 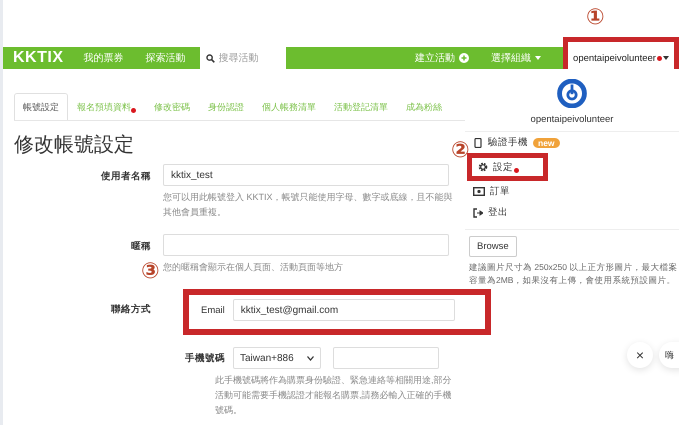 I want to click on gear-icon, so click(x=483, y=167).